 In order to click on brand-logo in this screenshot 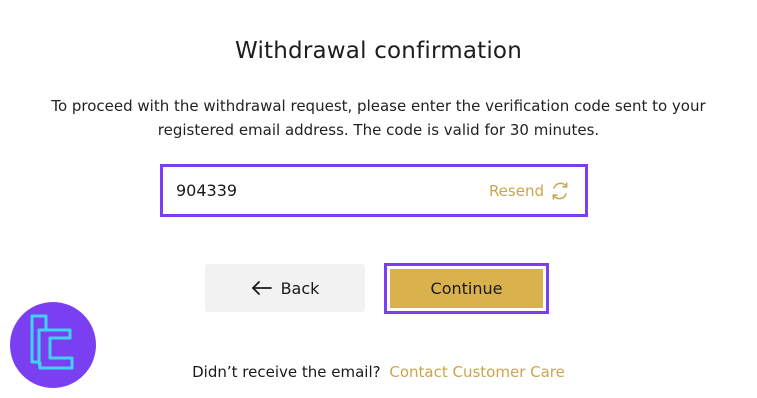, I will do `click(53, 345)`.